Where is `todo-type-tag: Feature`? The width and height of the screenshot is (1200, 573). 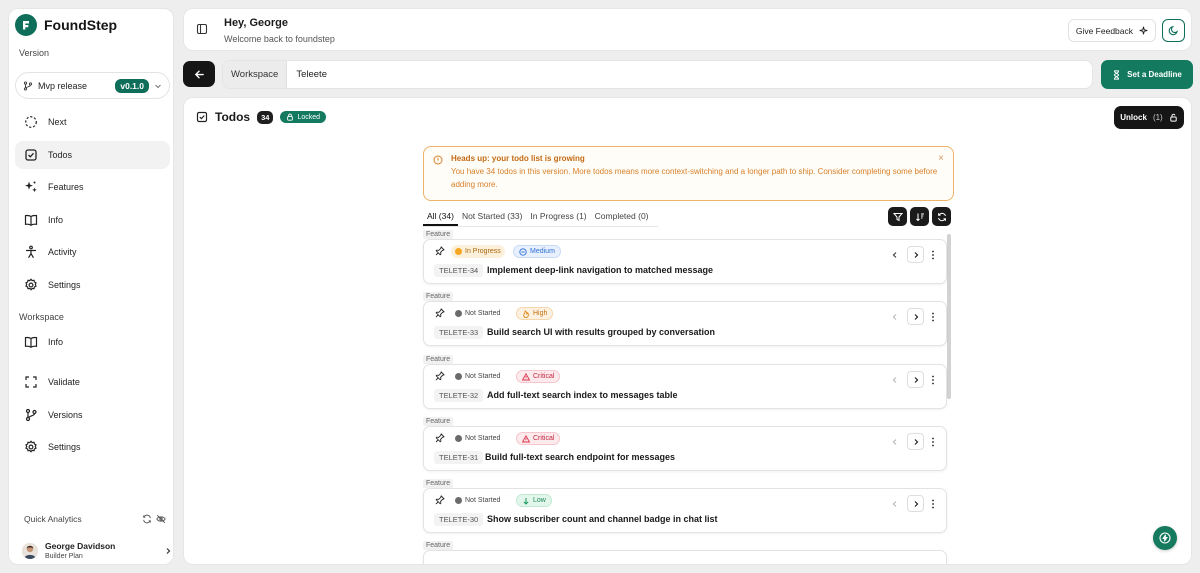 todo-type-tag: Feature is located at coordinates (438, 483).